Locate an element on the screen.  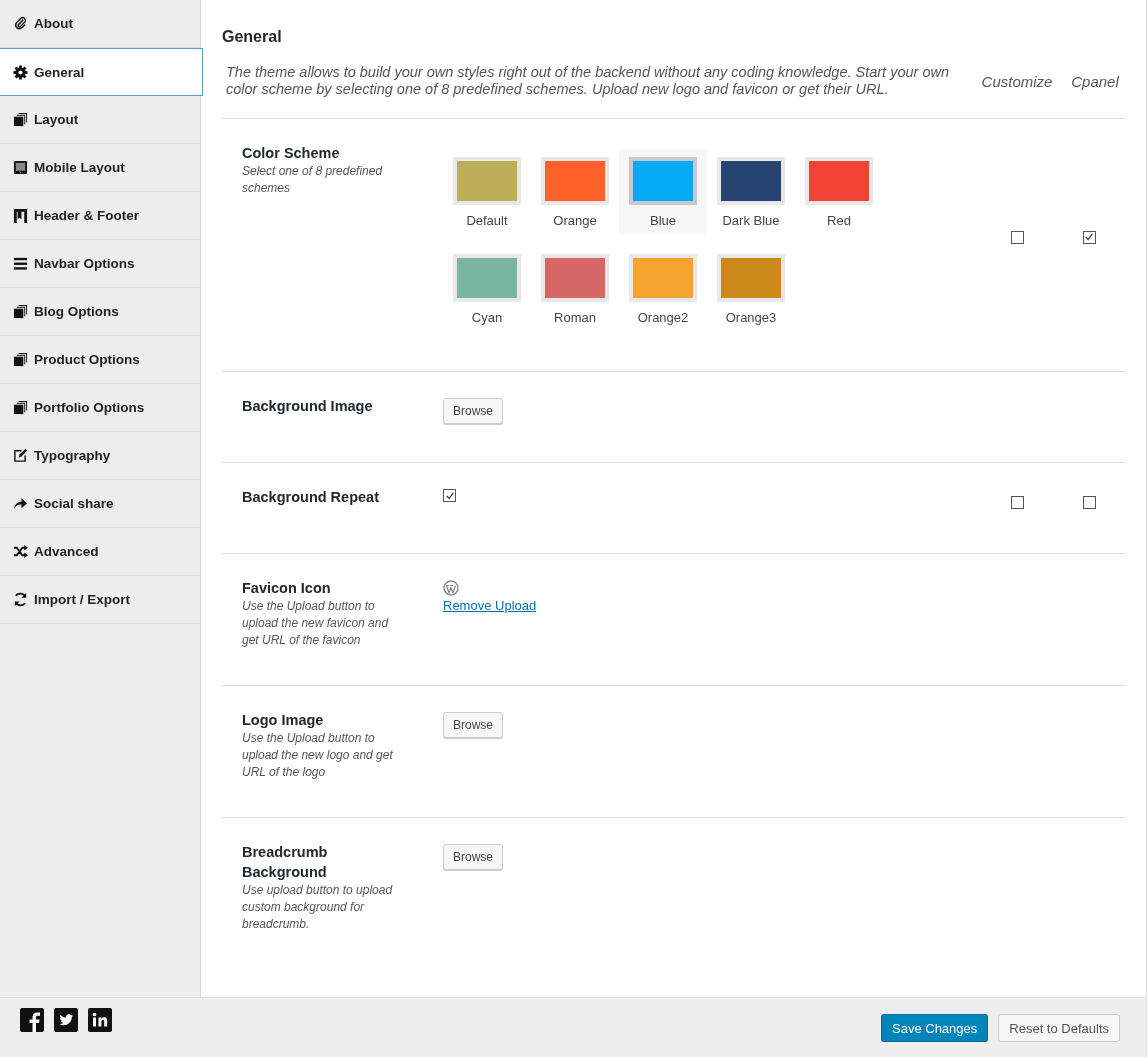
setting-label: Color Scheme is located at coordinates (291, 153).